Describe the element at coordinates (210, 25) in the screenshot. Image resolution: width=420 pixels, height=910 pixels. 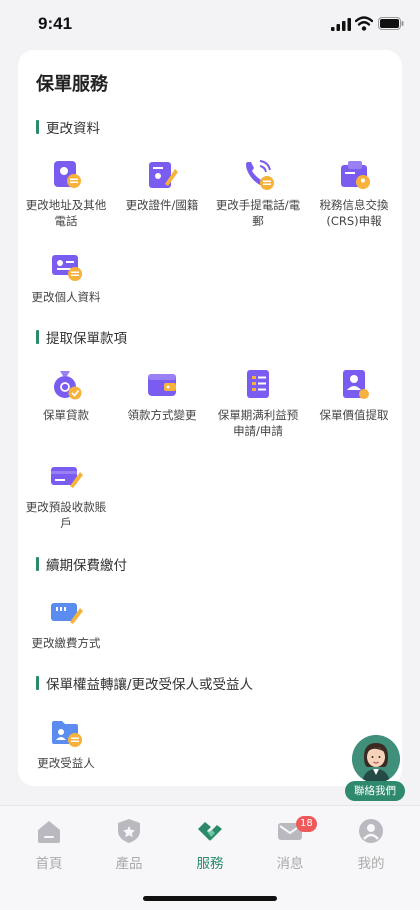
I see `status-bar: 9:41` at that location.